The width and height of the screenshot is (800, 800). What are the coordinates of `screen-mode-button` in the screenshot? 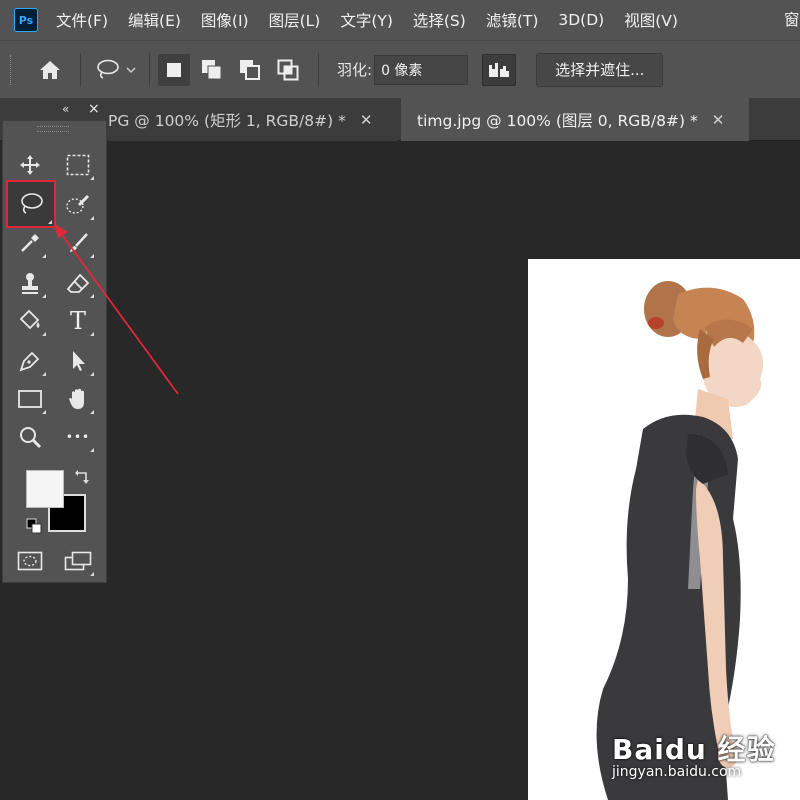 It's located at (78, 561).